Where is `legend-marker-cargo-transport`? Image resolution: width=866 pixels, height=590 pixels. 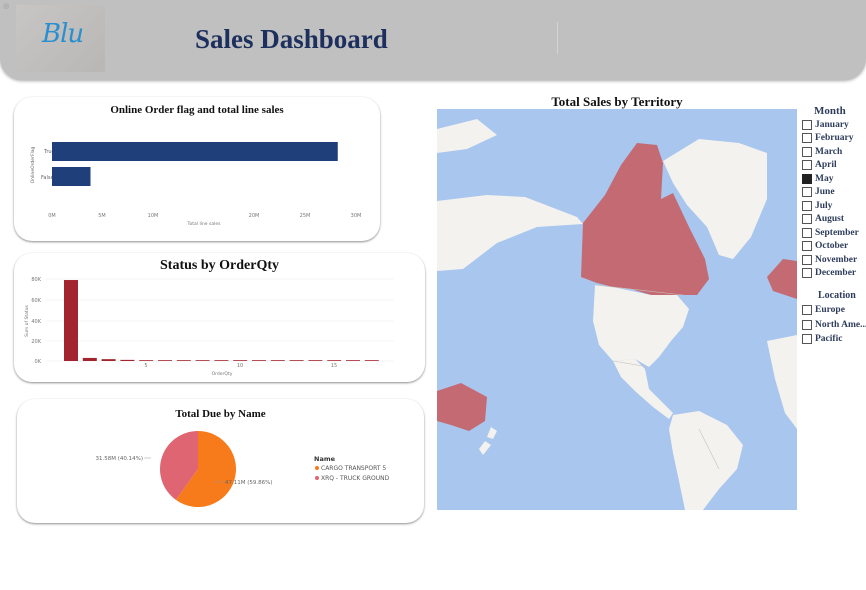
legend-marker-cargo-transport is located at coordinates (317, 468).